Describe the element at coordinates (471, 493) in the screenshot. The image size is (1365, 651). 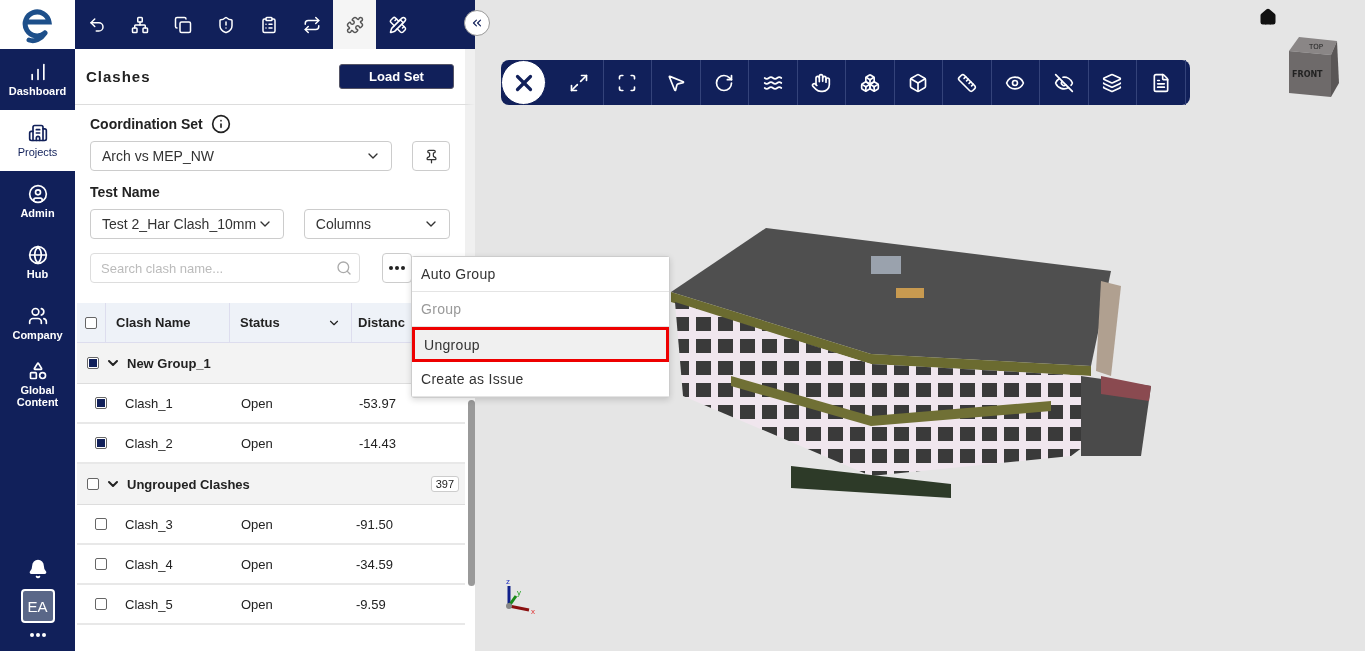
I see `scrollbar` at that location.